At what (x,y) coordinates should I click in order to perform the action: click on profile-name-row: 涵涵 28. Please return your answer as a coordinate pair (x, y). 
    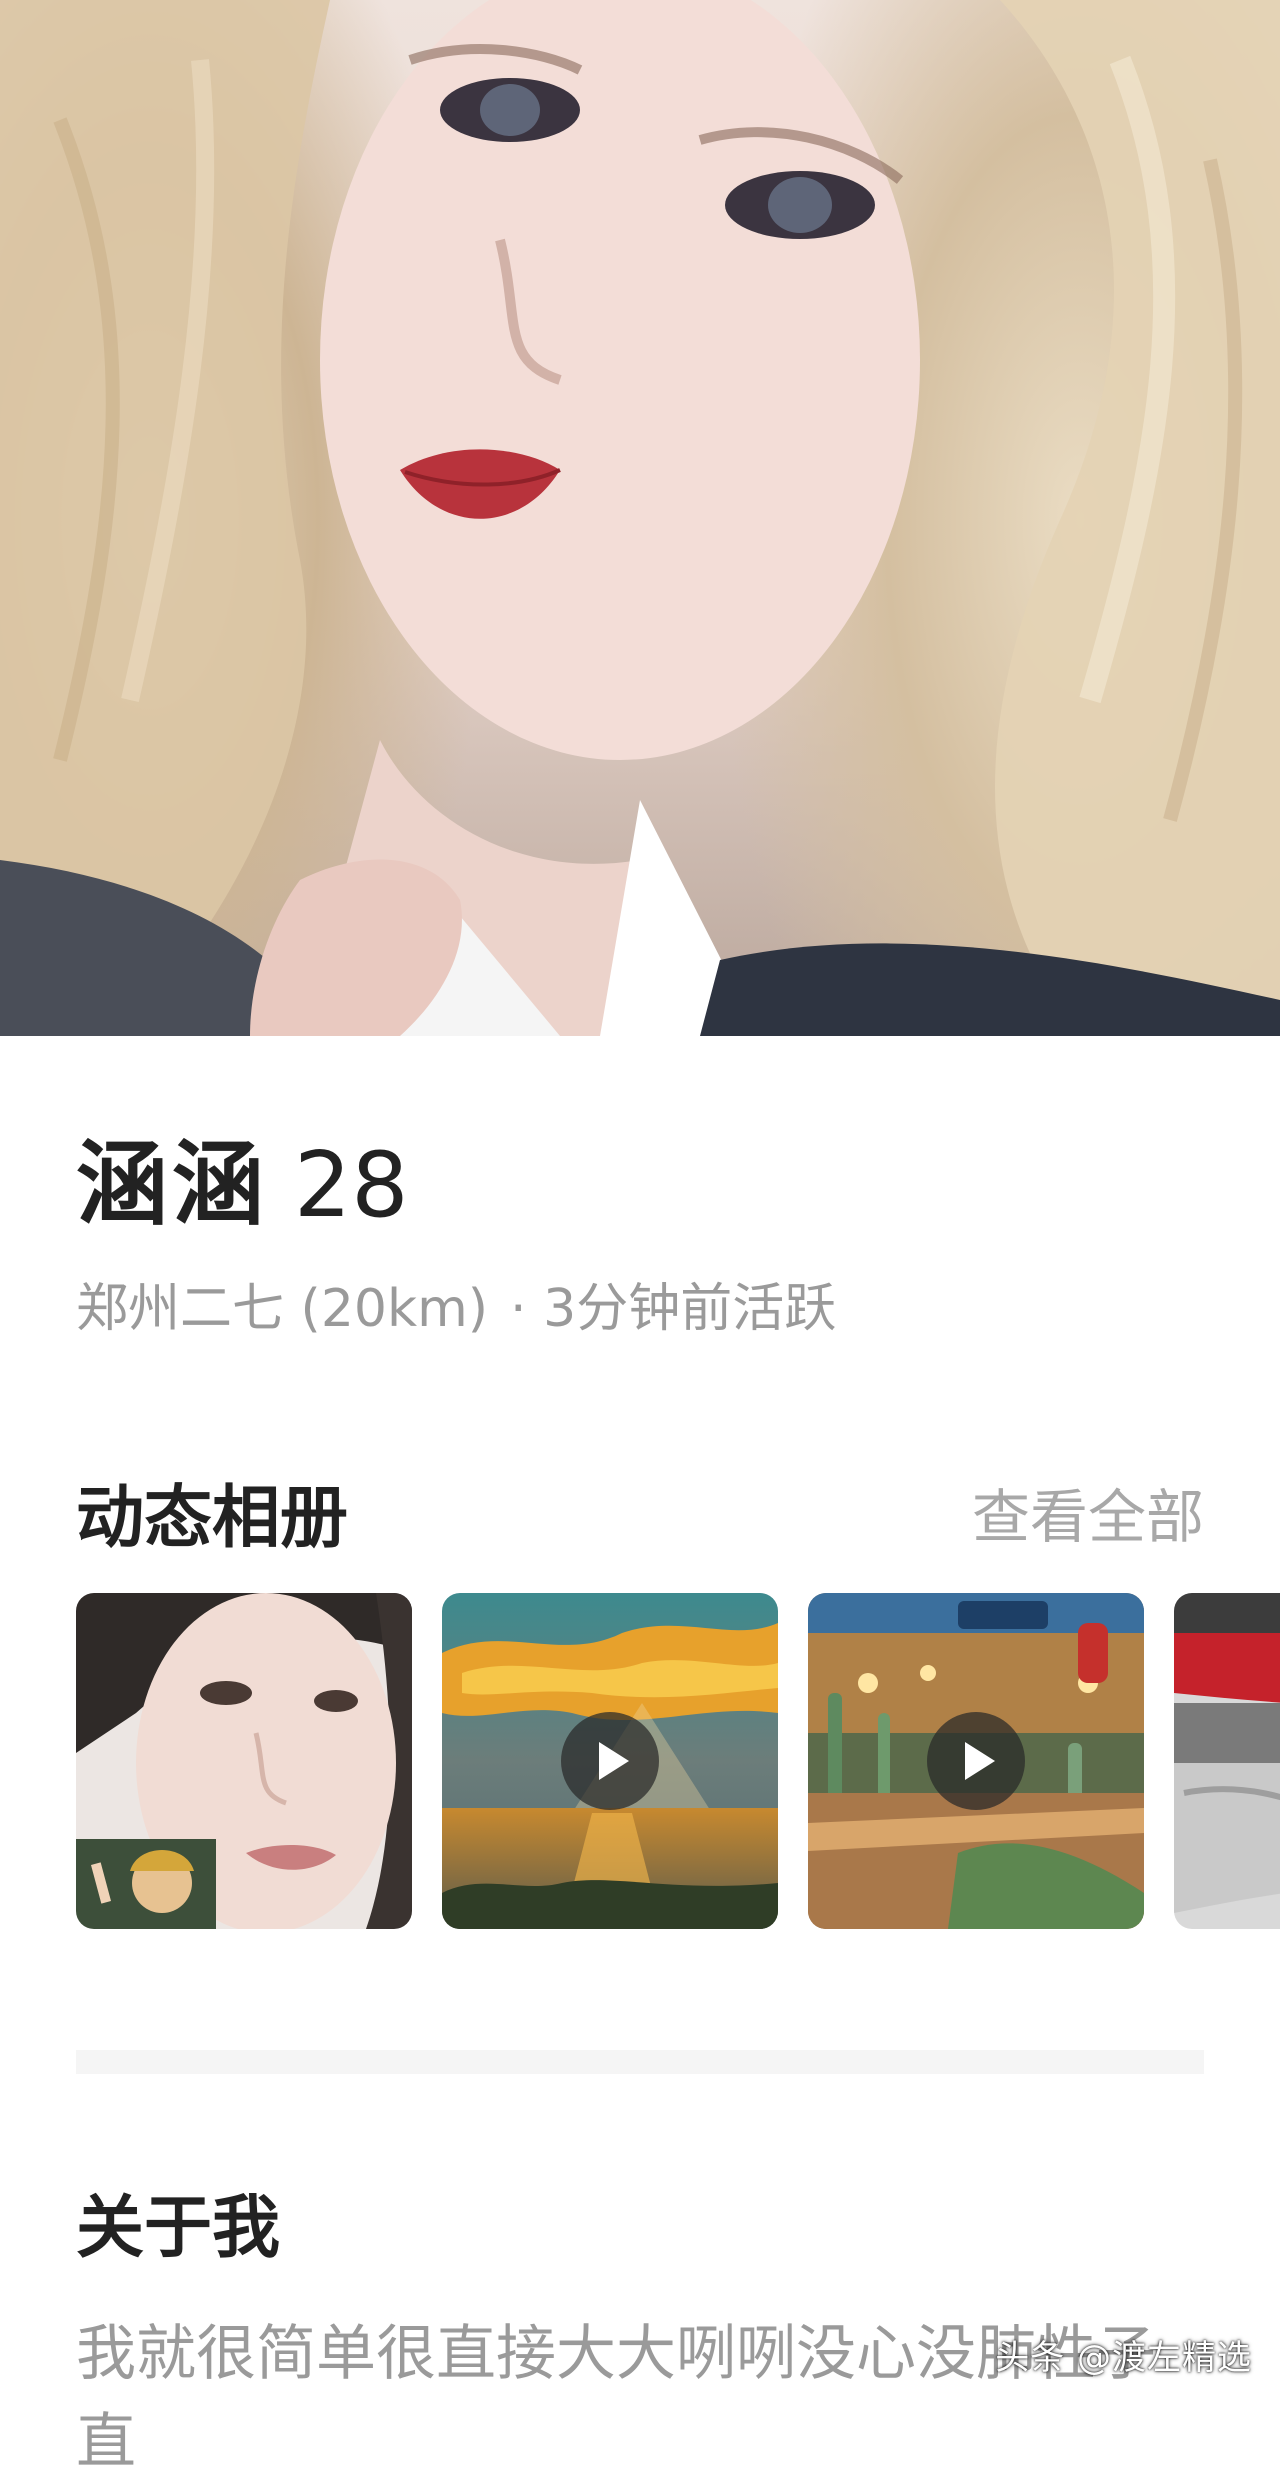
    Looking at the image, I should click on (242, 1176).